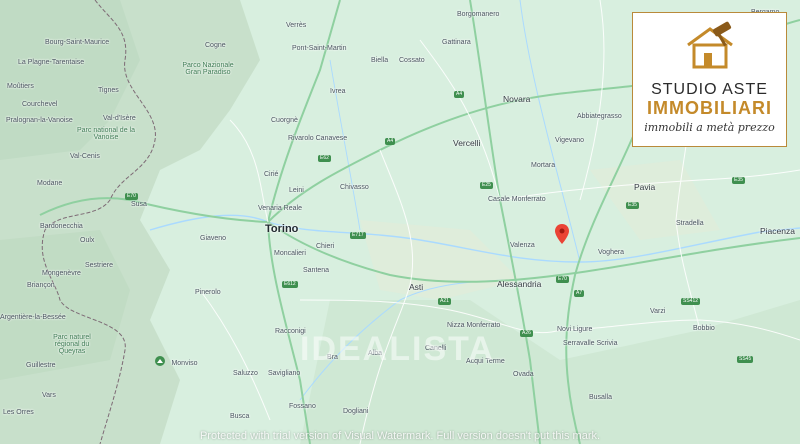 The width and height of the screenshot is (800, 444). I want to click on park-label: Parco Nazionale Gran Paradiso, so click(208, 69).